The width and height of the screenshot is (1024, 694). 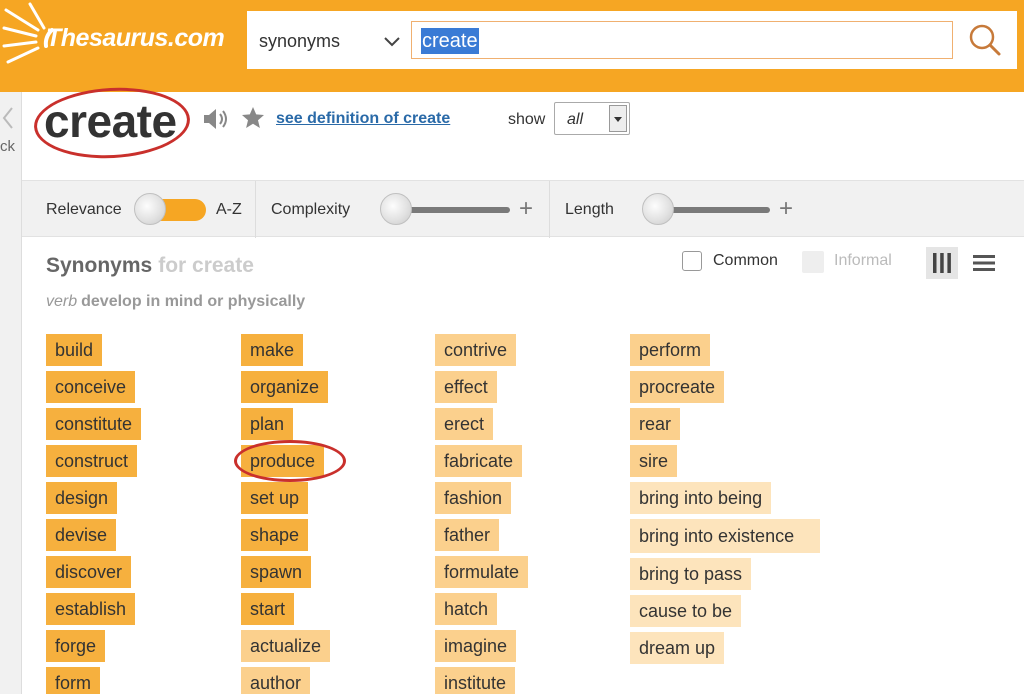 I want to click on complexity-plus-icon: +, so click(x=526, y=209).